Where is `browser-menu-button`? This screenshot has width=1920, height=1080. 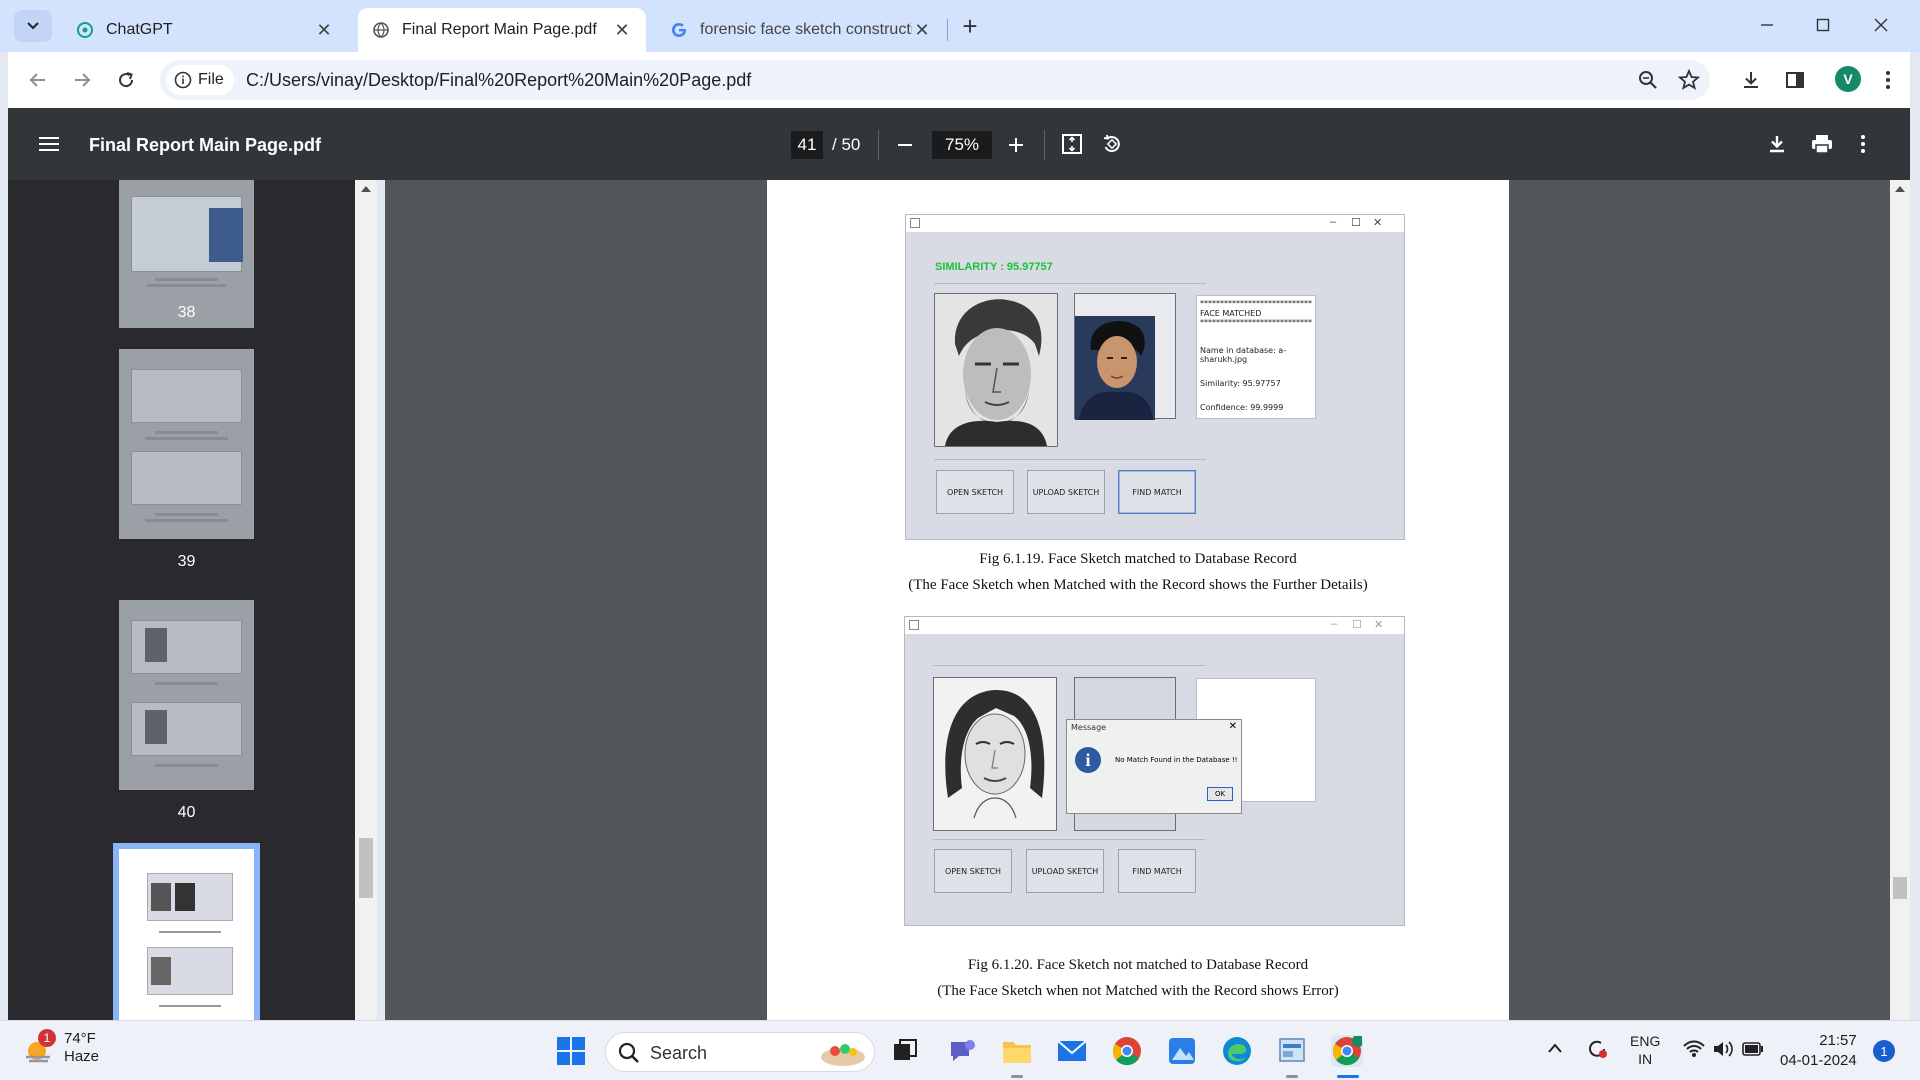
browser-menu-button is located at coordinates (1888, 80).